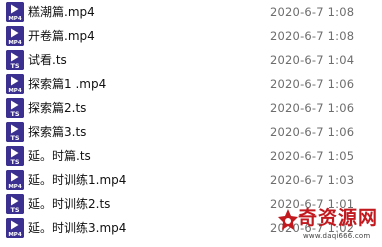  What do you see at coordinates (77, 180) in the screenshot?
I see `file-name: 延。时训练1.mp4` at bounding box center [77, 180].